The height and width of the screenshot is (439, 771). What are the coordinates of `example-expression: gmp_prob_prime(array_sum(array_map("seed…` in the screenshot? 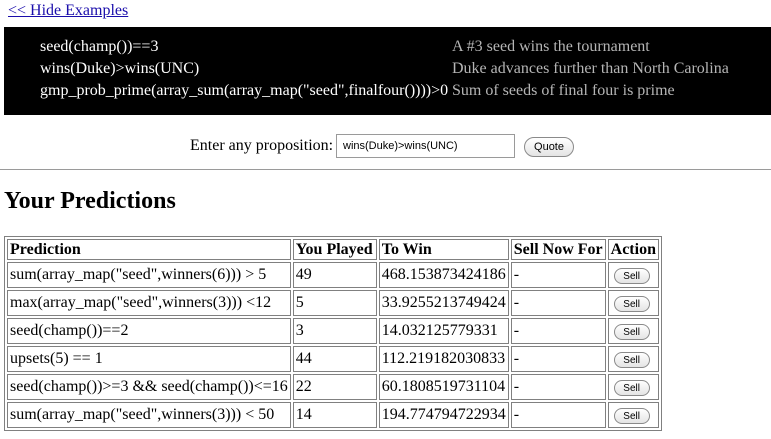 It's located at (244, 90).